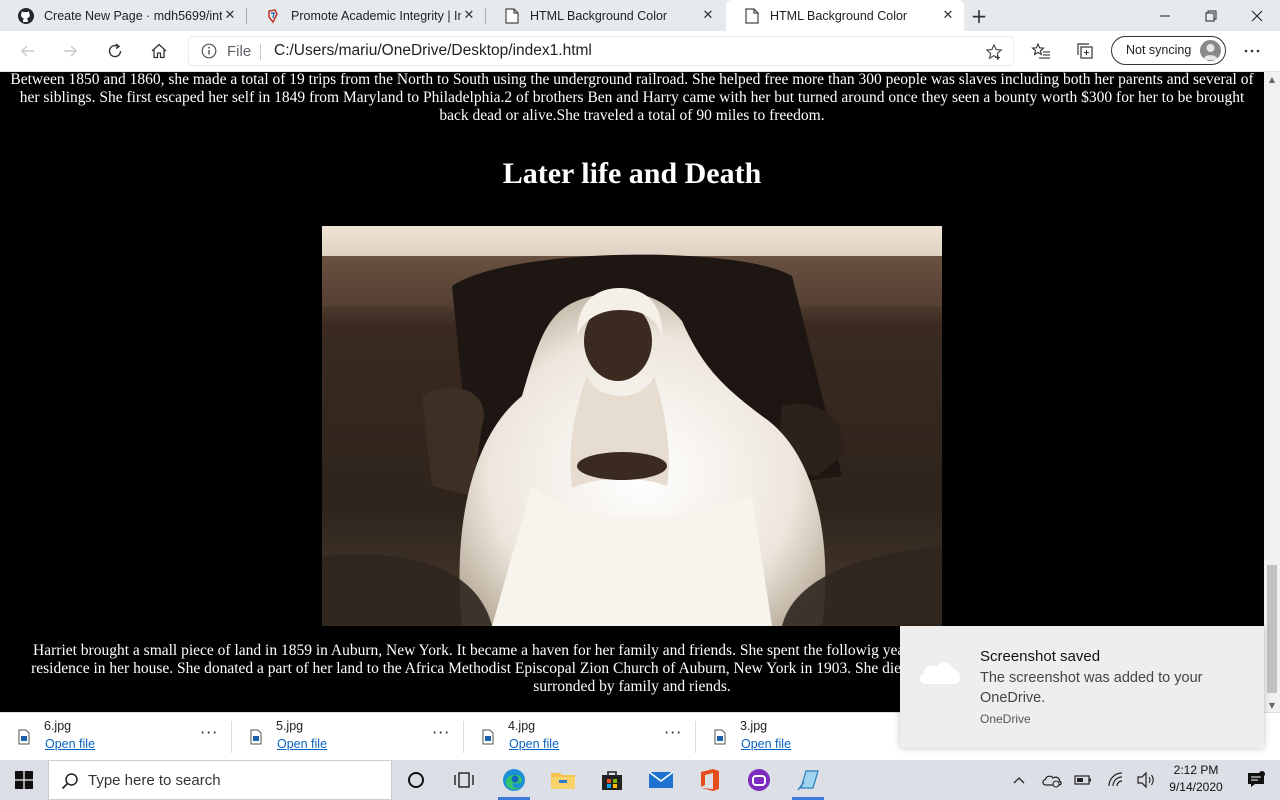 This screenshot has width=1280, height=800. I want to click on favorites-button, so click(1041, 51).